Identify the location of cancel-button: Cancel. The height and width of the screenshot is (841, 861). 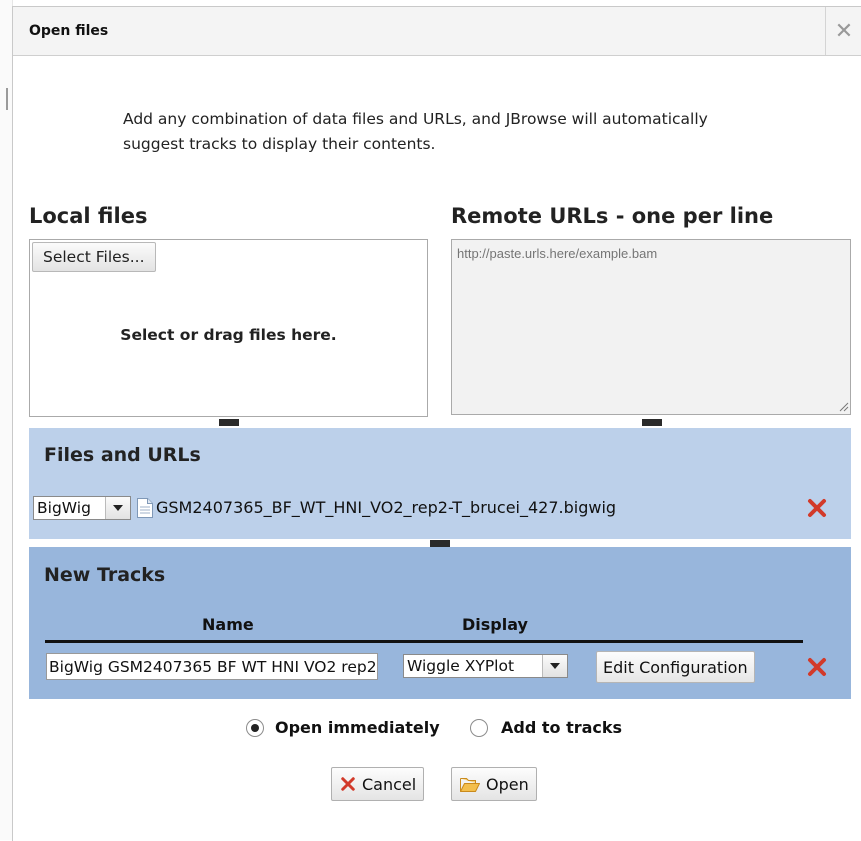
(378, 784).